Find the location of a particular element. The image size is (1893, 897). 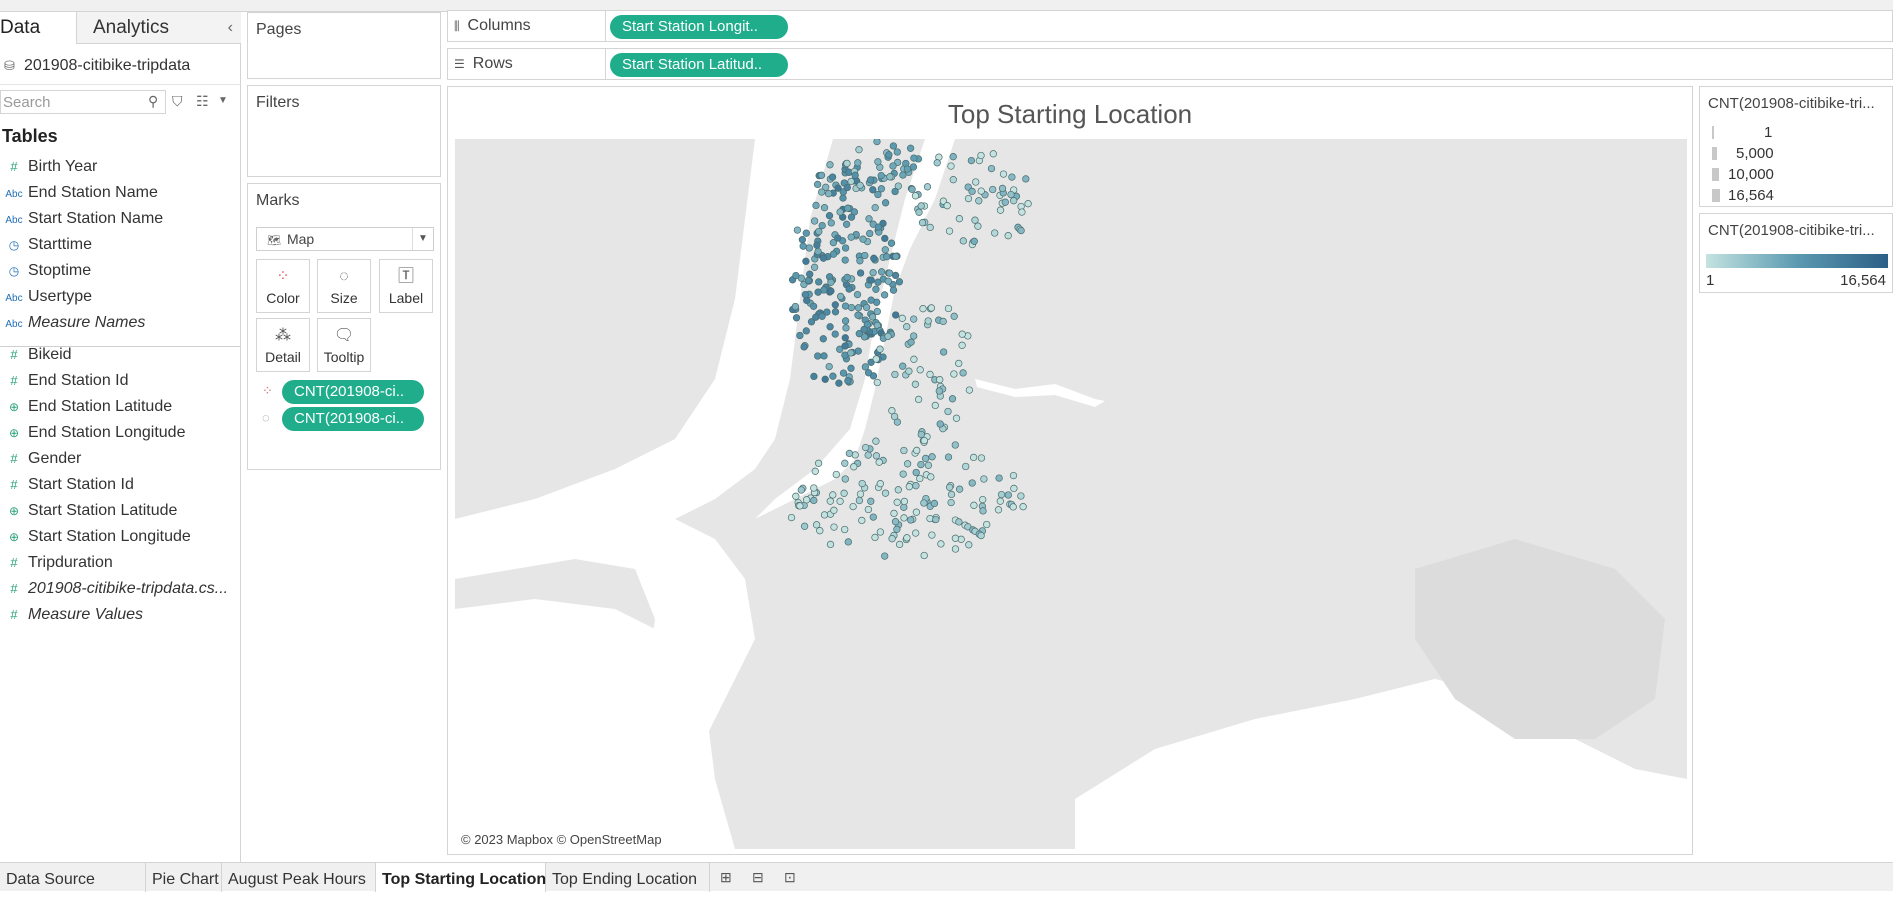

tab-top-starting-location: Top Starting Location is located at coordinates (461, 877).